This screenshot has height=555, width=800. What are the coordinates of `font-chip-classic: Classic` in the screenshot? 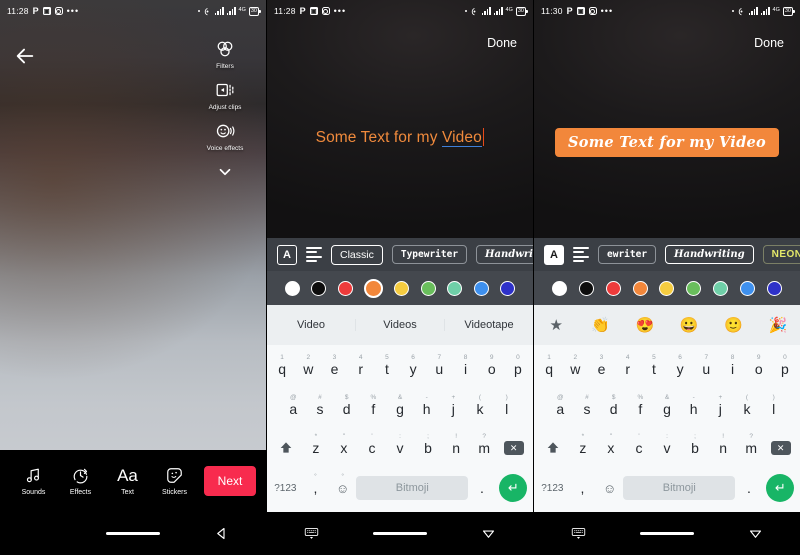 It's located at (357, 254).